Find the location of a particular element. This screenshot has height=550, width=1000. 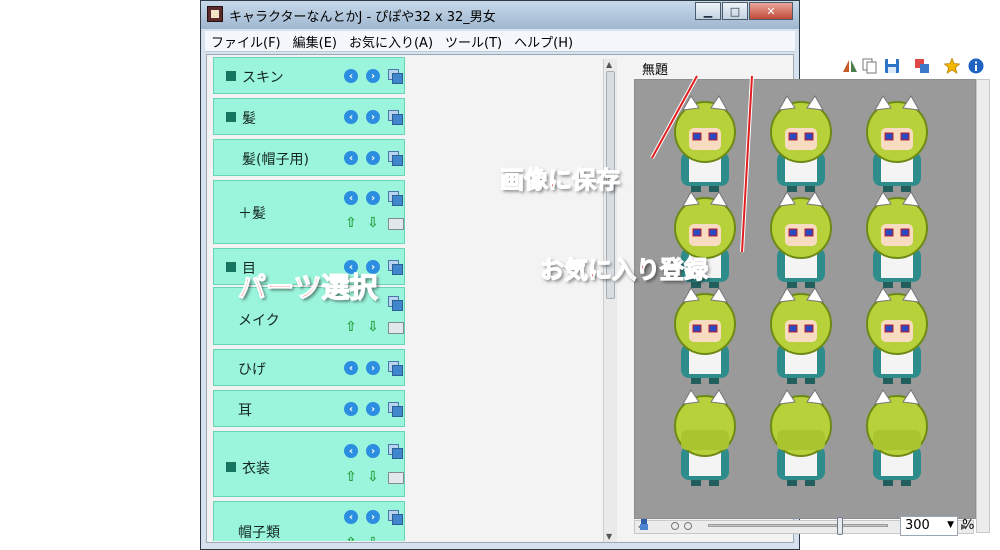

annotation-lines is located at coordinates (702, 164).